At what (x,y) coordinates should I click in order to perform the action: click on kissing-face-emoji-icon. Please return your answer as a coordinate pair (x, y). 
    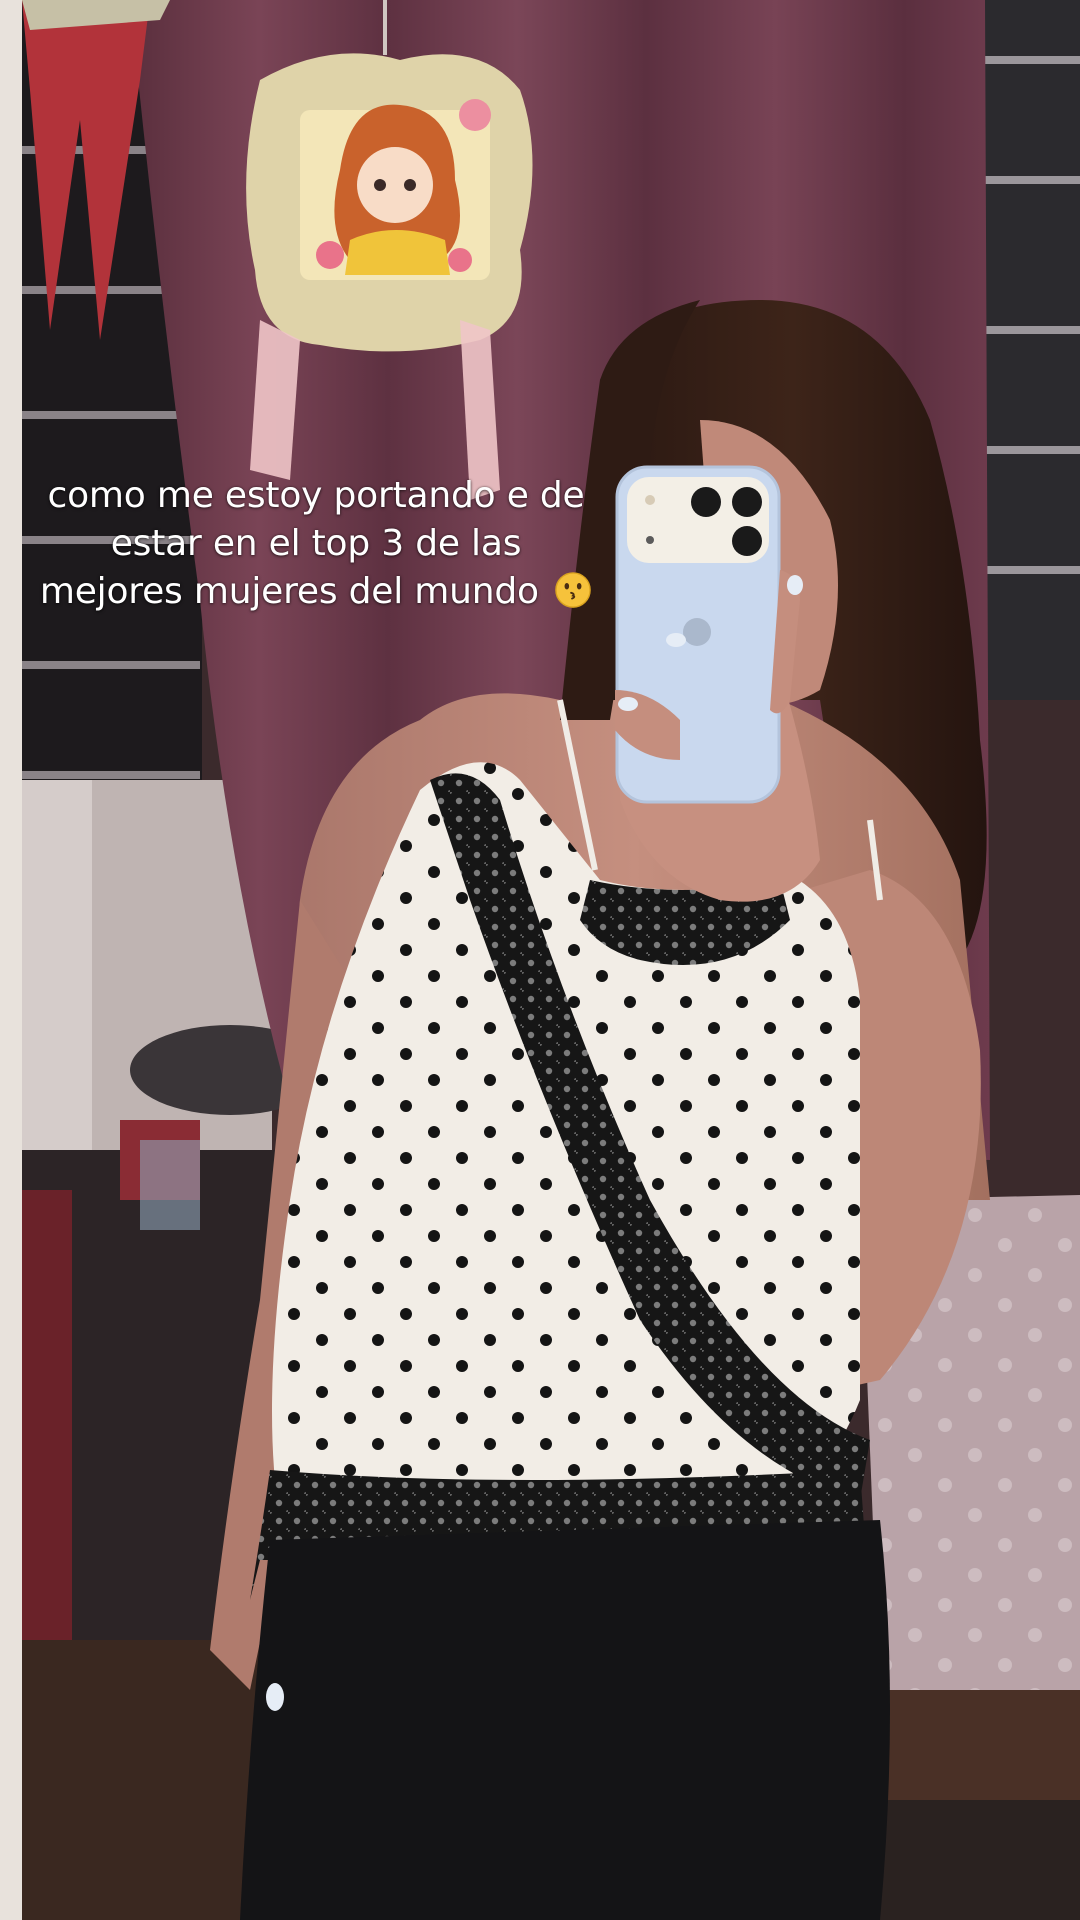
    Looking at the image, I should click on (573, 590).